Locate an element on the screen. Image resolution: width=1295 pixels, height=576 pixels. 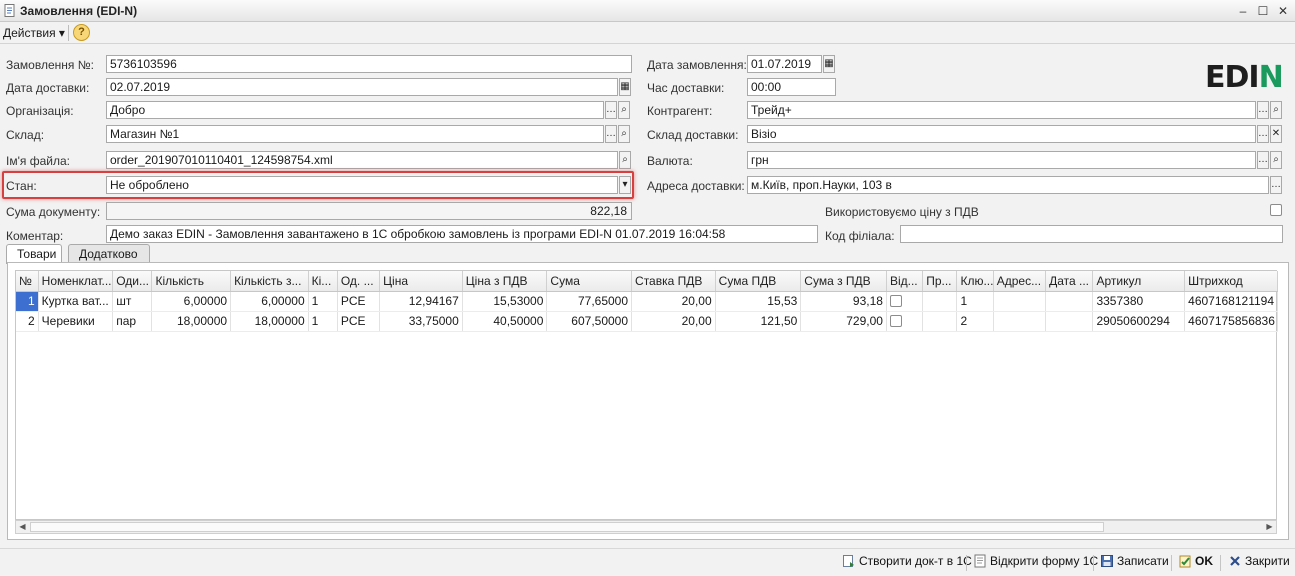
comment-label: Коментар: is located at coordinates (35, 236).